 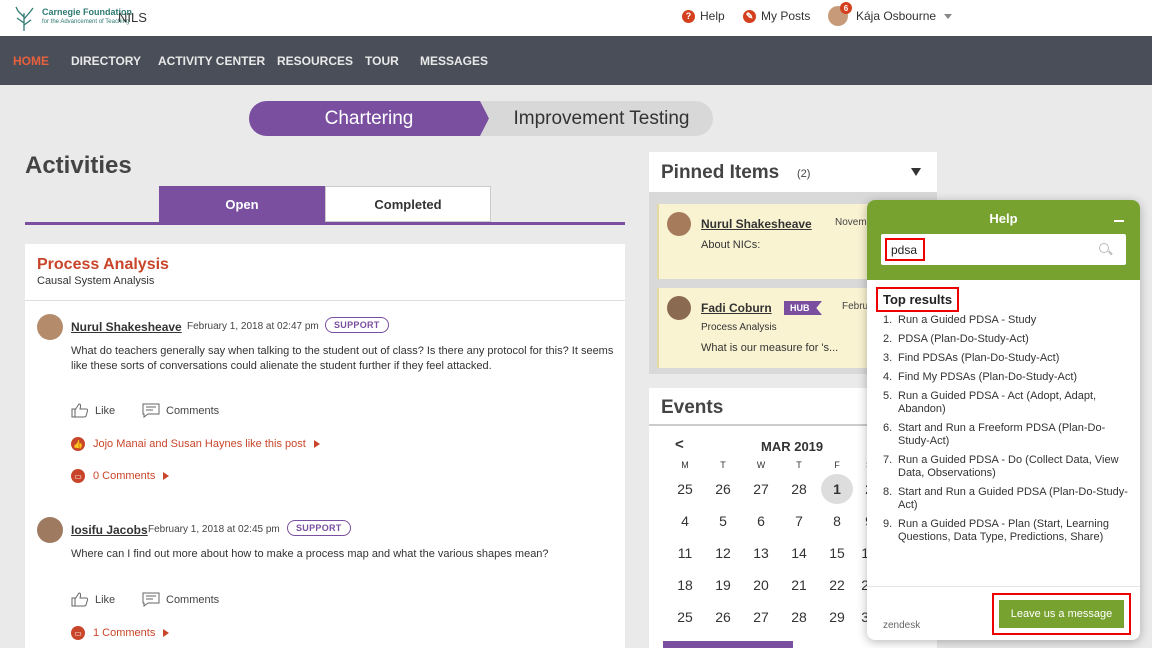 I want to click on tab-completed: Completed, so click(x=408, y=204).